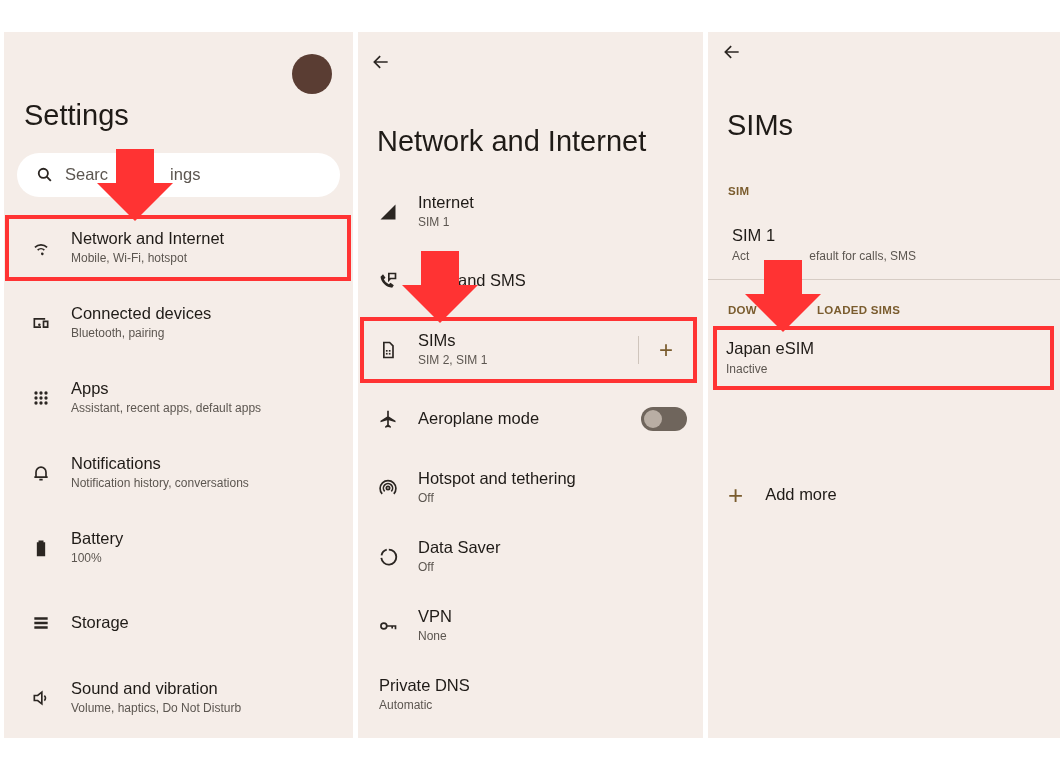  Describe the element at coordinates (160, 484) in the screenshot. I see `item-subtitle: Notification history, conversations` at that location.